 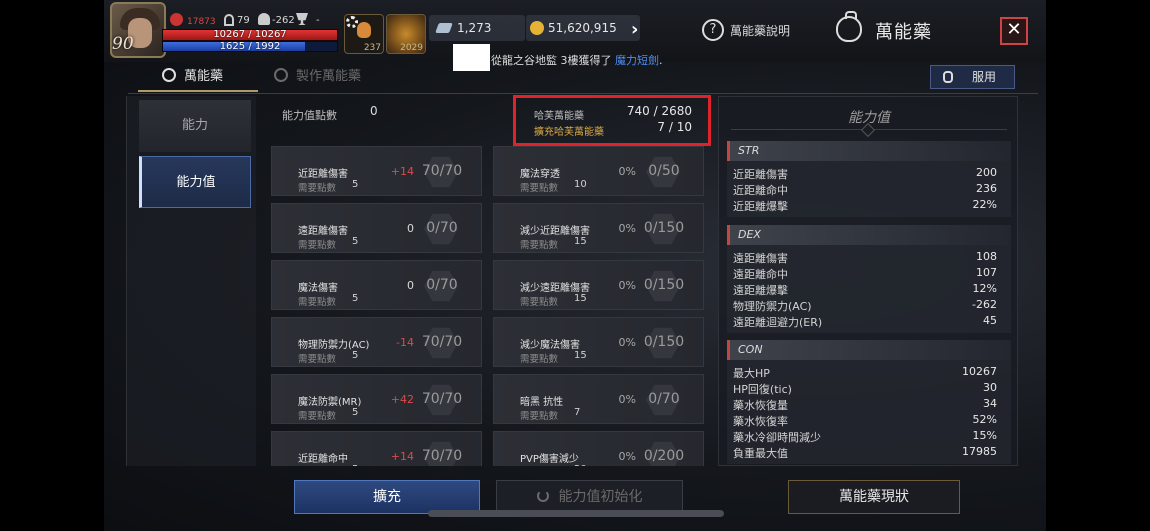 What do you see at coordinates (869, 189) in the screenshot?
I see `stats-row: 近距離命中 236` at bounding box center [869, 189].